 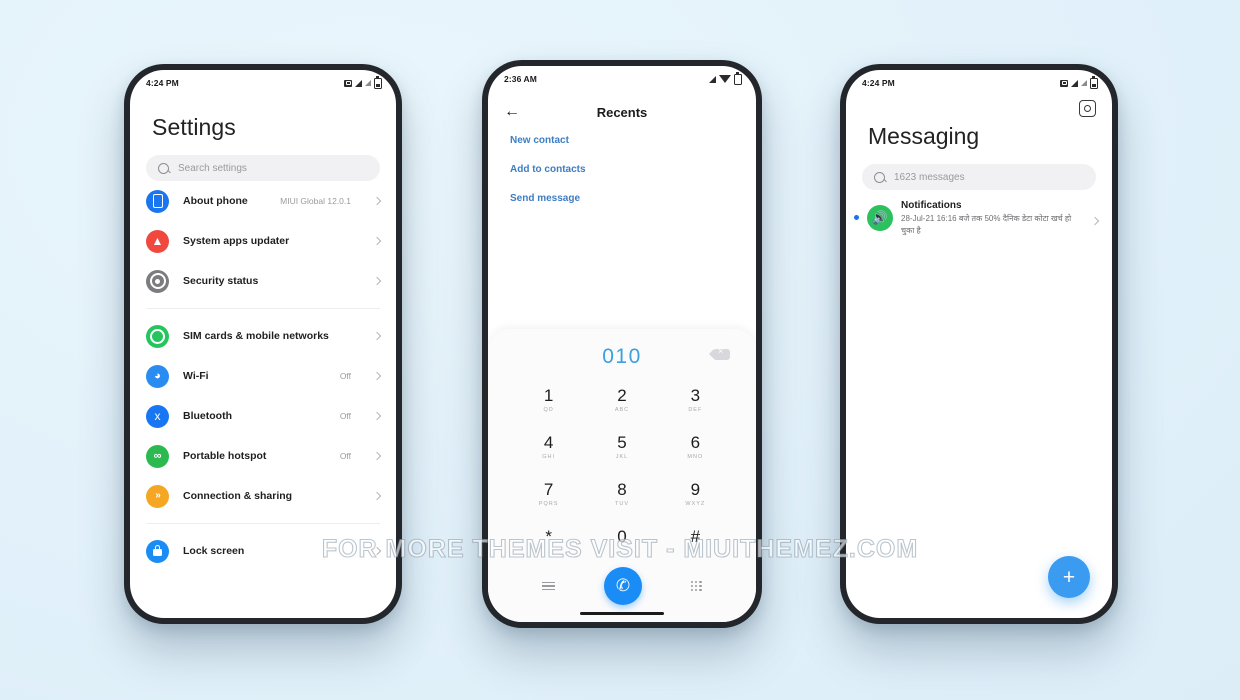 What do you see at coordinates (263, 551) in the screenshot?
I see `sidebar-item-lock-screen: Lock screen` at bounding box center [263, 551].